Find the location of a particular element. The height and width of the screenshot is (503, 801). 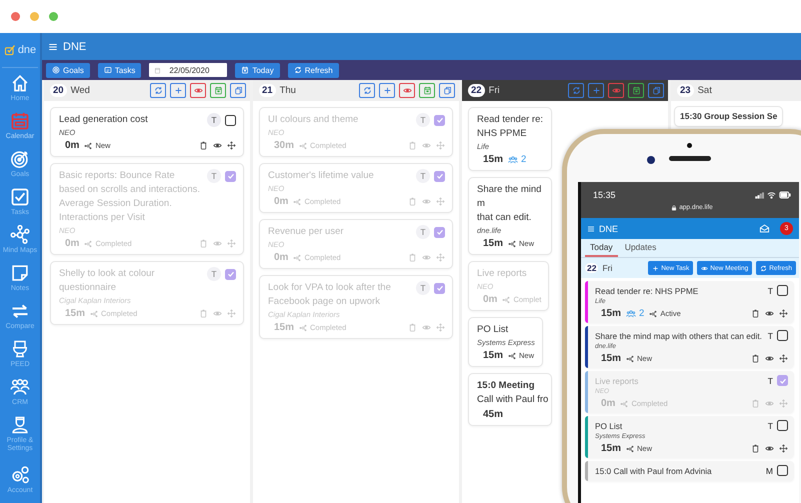

plus-icon is located at coordinates (387, 90).